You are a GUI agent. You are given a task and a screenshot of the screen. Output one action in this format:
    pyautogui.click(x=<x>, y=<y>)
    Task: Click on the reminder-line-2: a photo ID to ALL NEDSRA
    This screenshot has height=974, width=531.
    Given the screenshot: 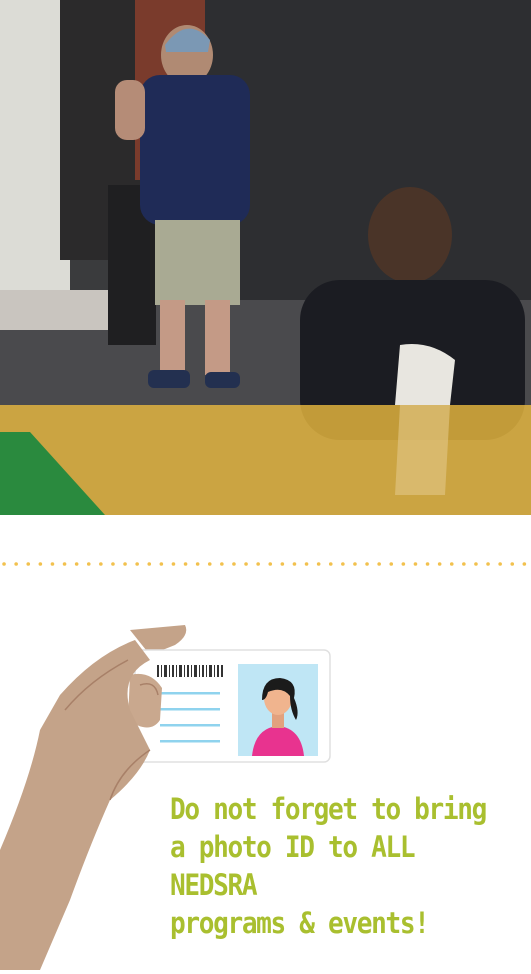 What is the action you would take?
    pyautogui.click(x=293, y=866)
    